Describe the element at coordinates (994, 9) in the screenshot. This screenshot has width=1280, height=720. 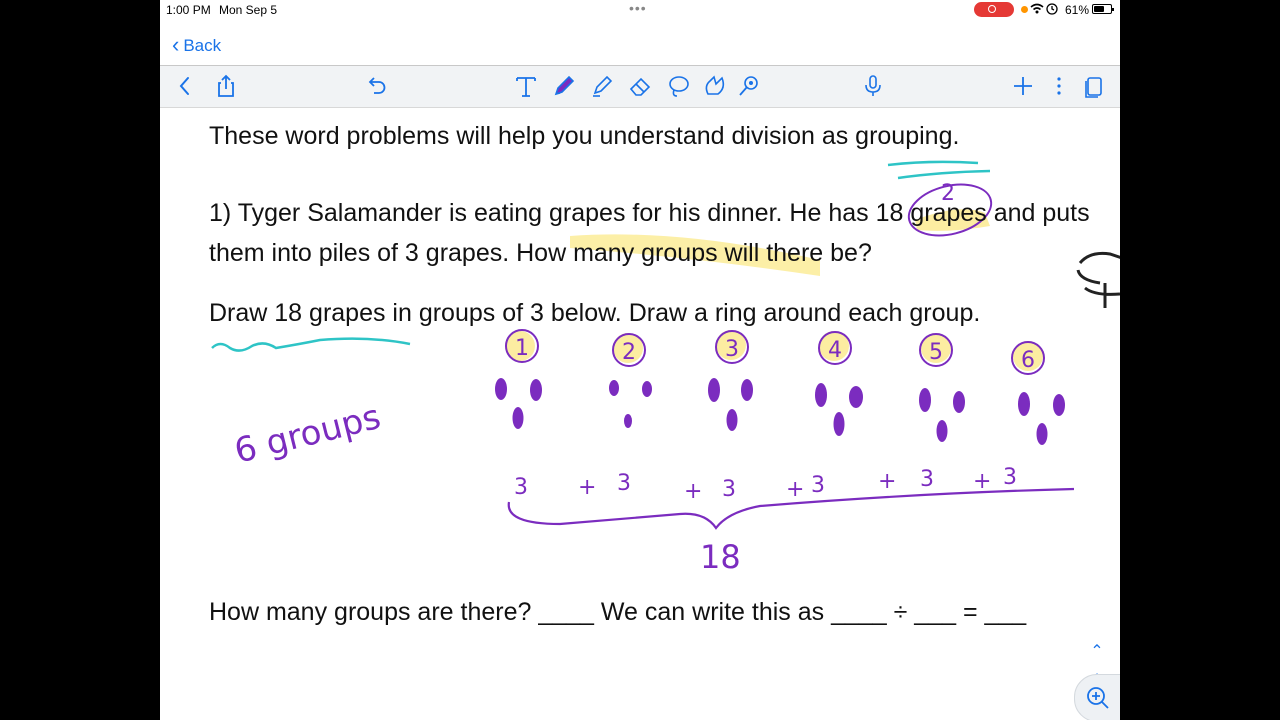
I see `screen-recording-icon` at that location.